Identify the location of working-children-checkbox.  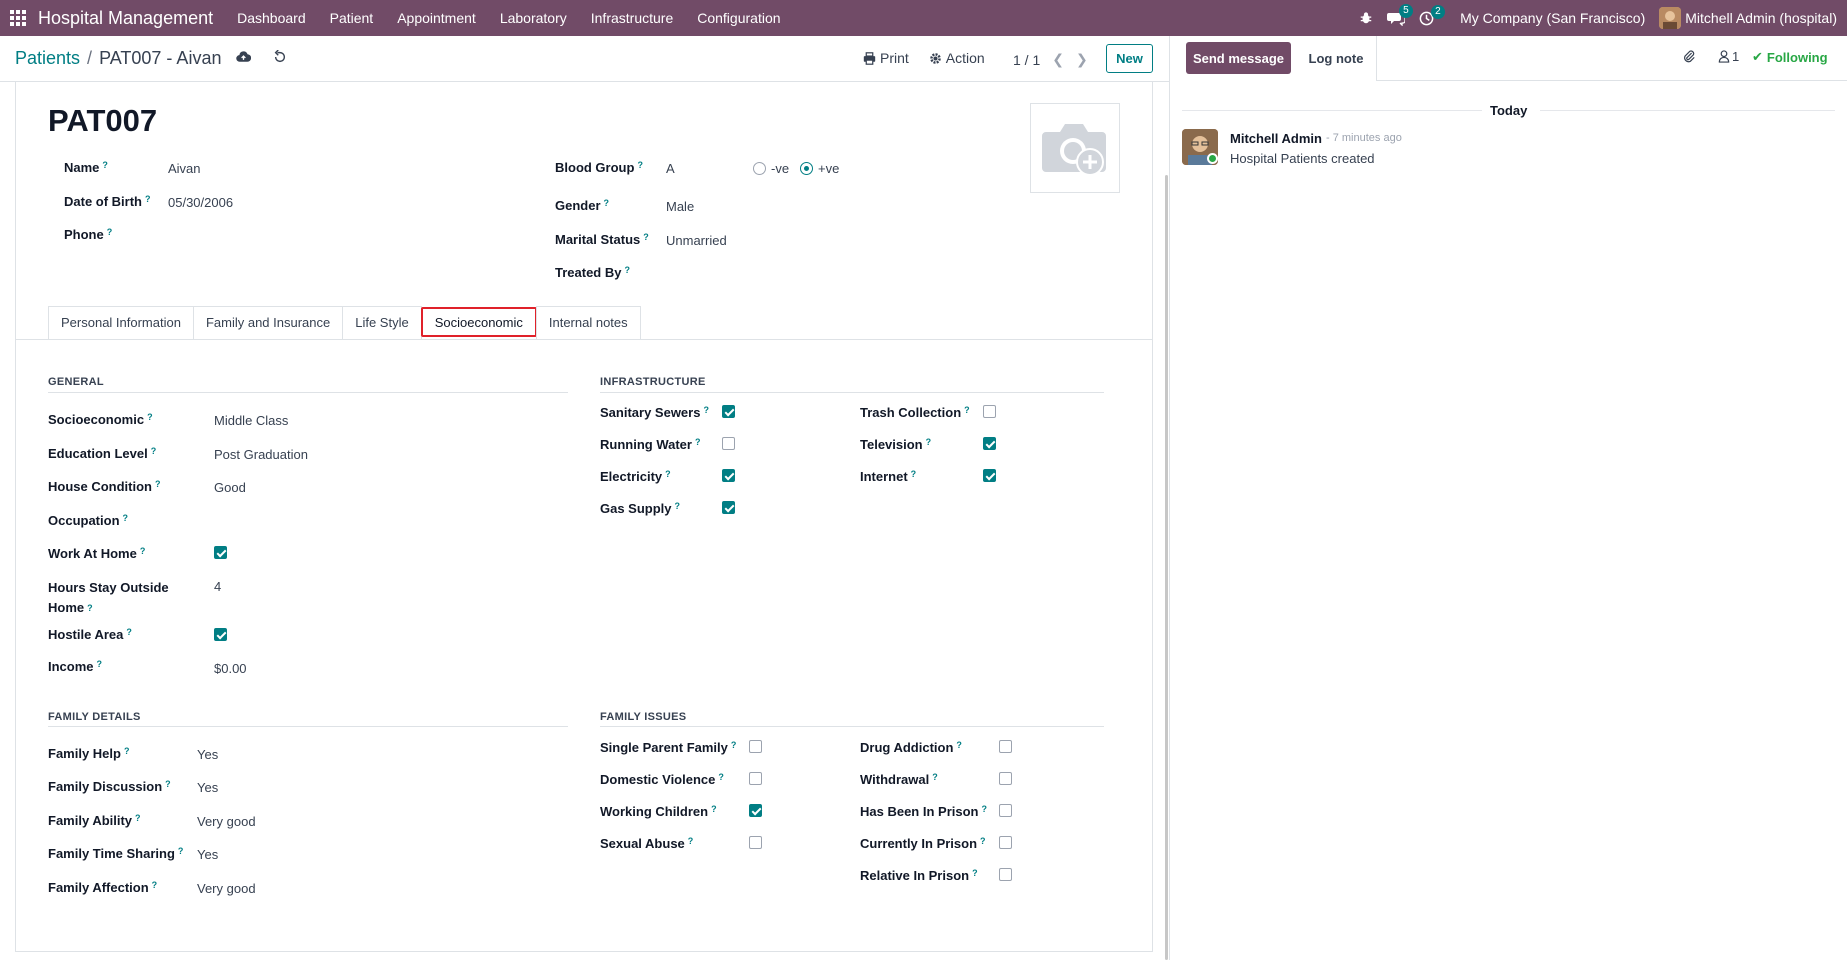
(755, 810).